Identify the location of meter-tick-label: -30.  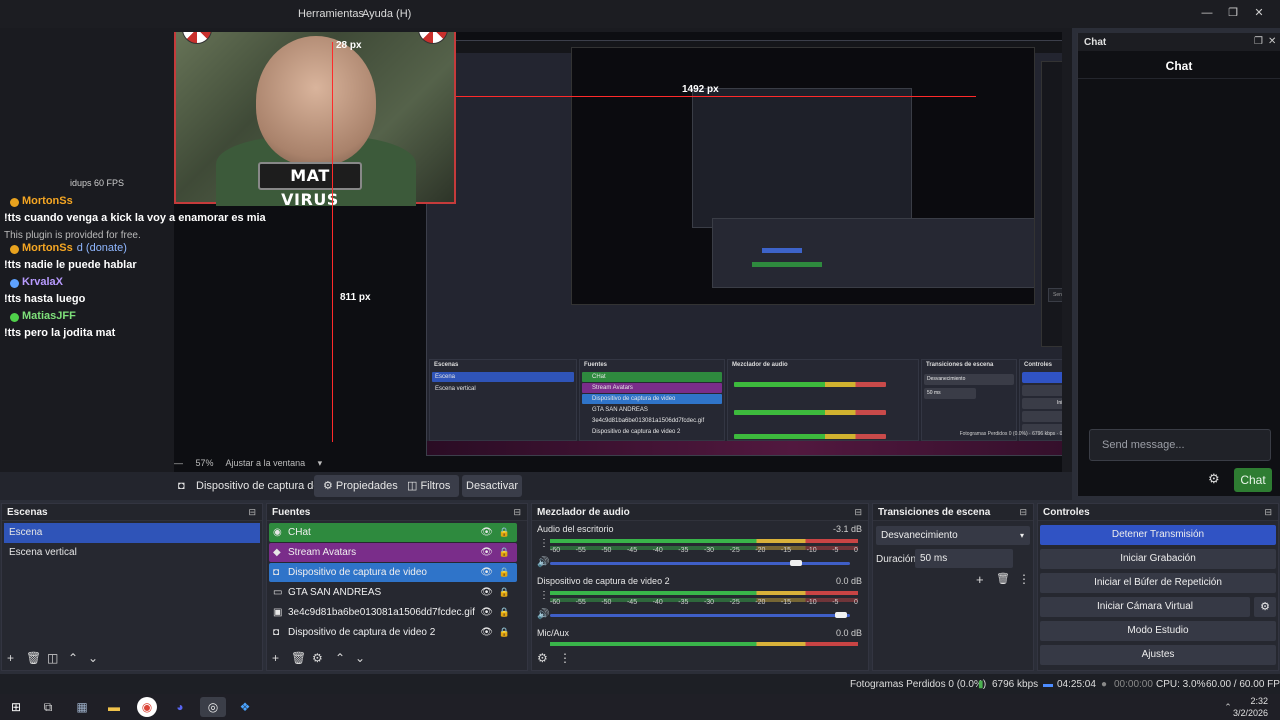
(709, 550).